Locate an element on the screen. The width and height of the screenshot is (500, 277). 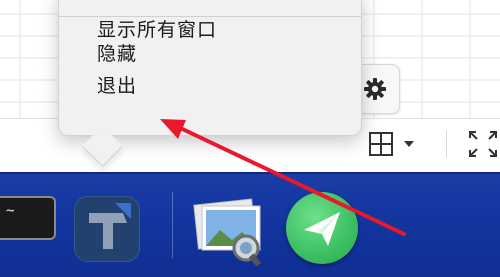
menu-item-hide: 隐藏 is located at coordinates (117, 55).